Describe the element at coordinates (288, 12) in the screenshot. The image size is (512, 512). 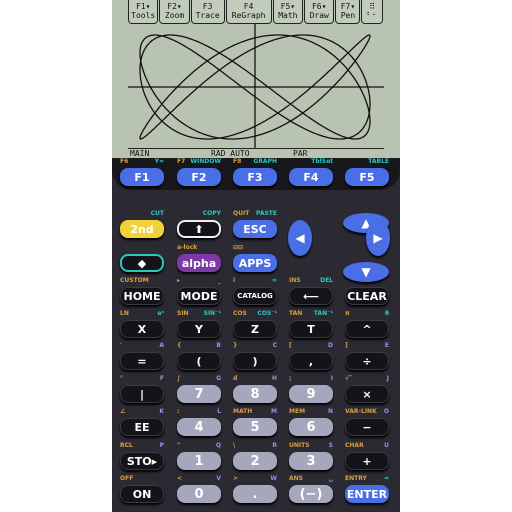
I see `menu-4: F5▾ Math` at that location.